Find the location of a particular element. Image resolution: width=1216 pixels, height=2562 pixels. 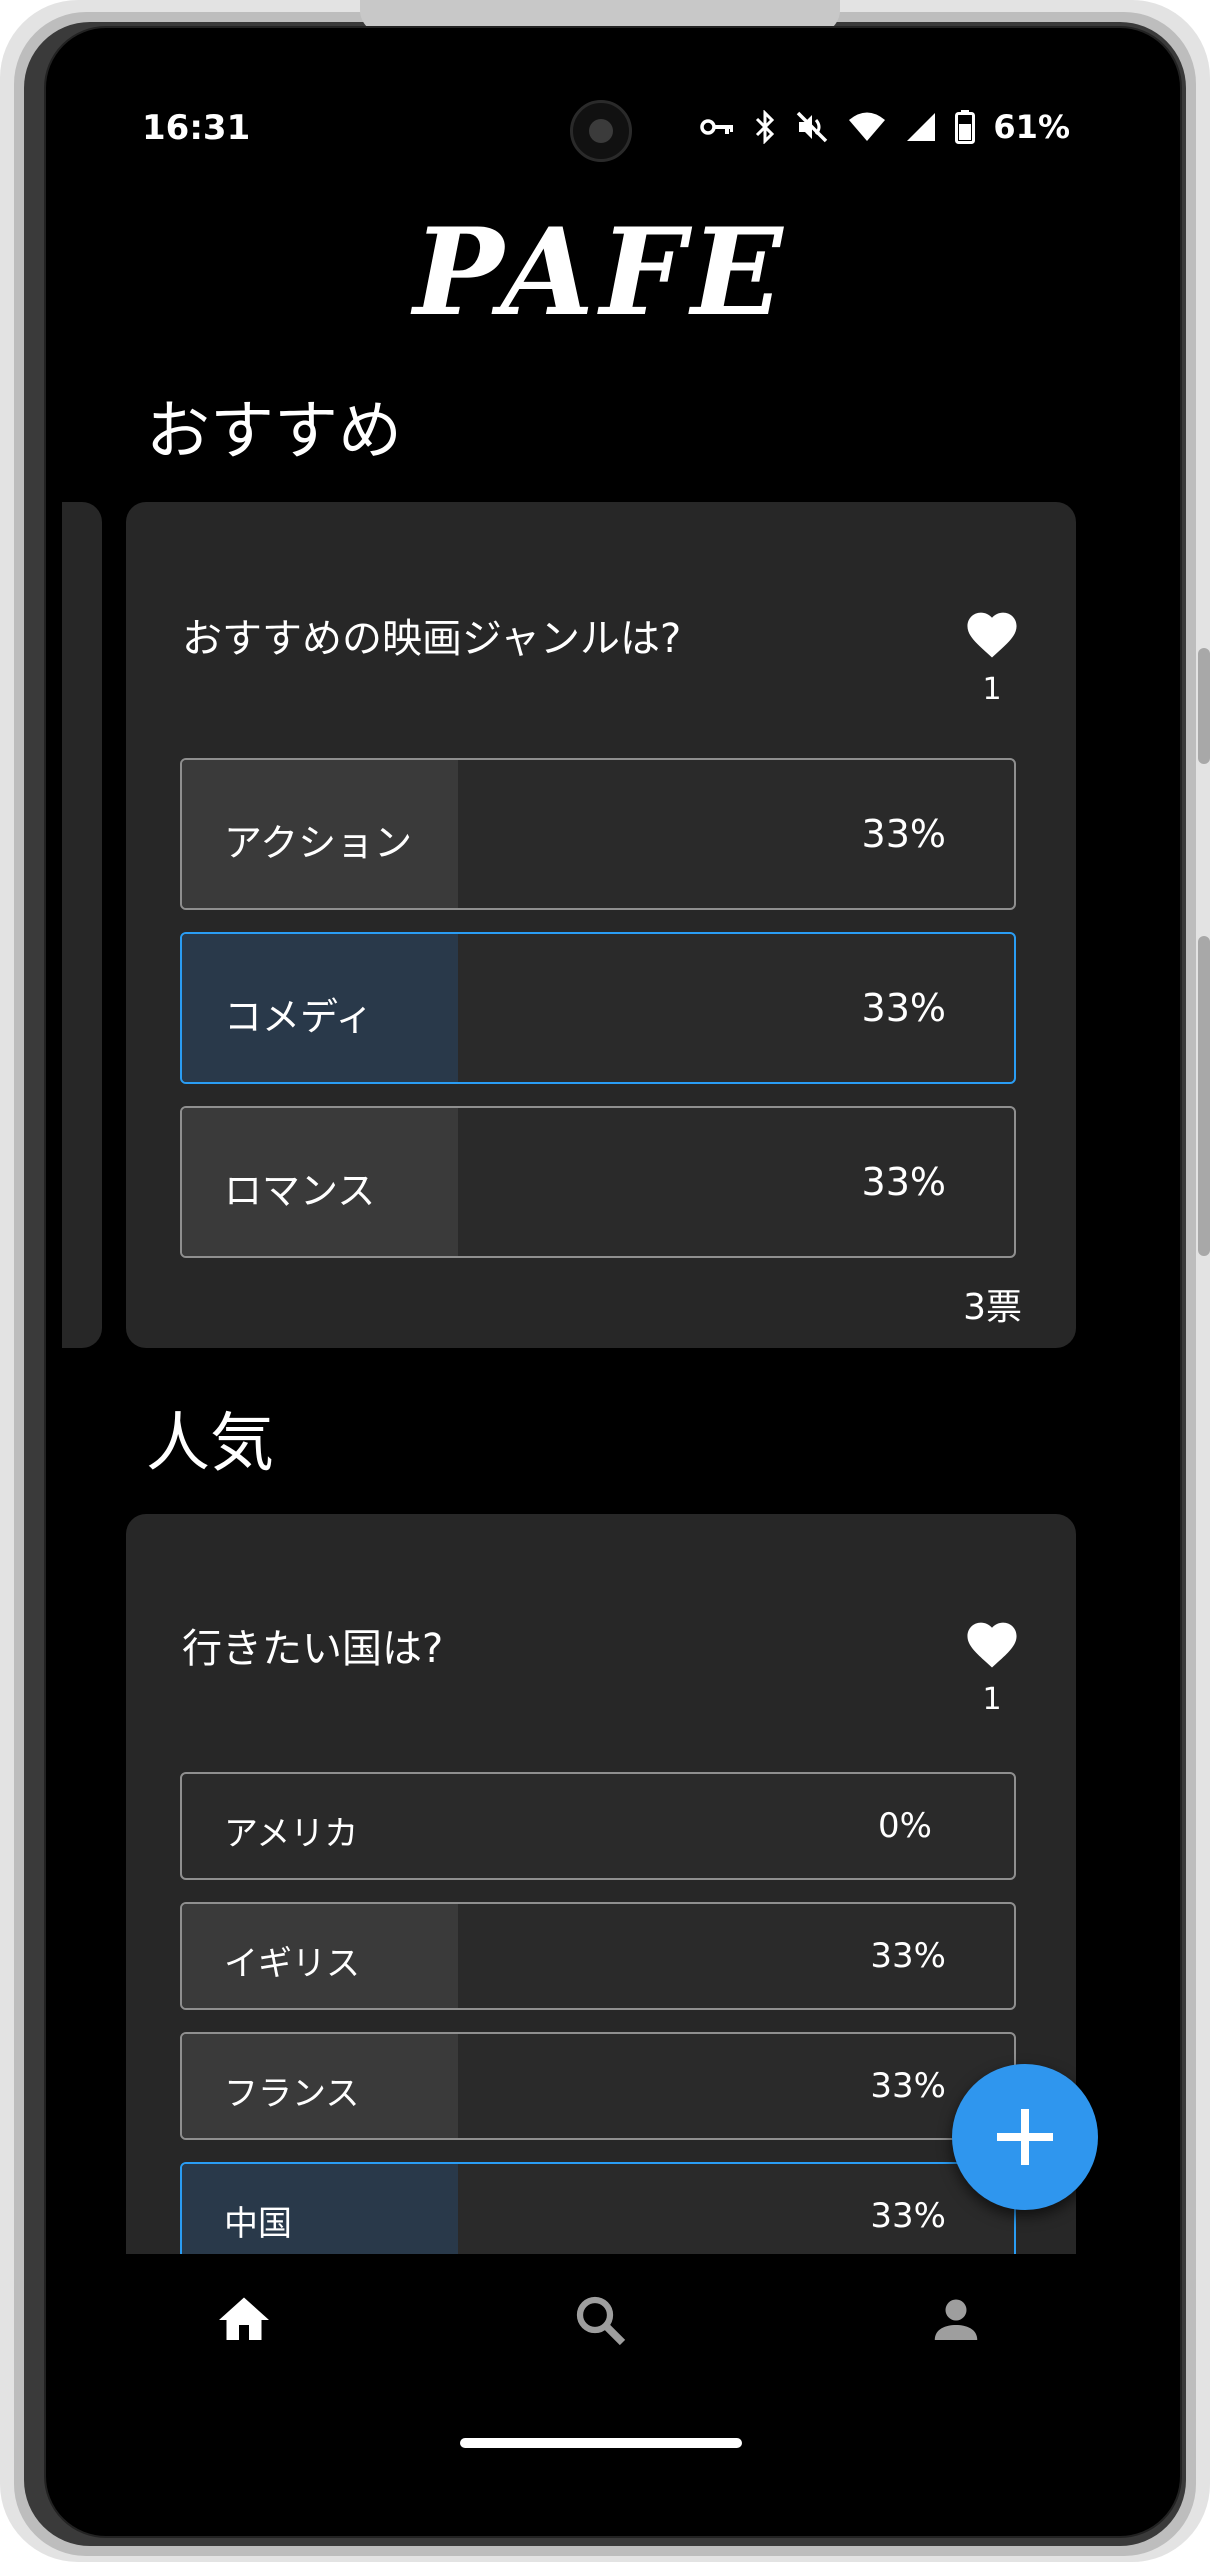

bluetooth-icon is located at coordinates (765, 127).